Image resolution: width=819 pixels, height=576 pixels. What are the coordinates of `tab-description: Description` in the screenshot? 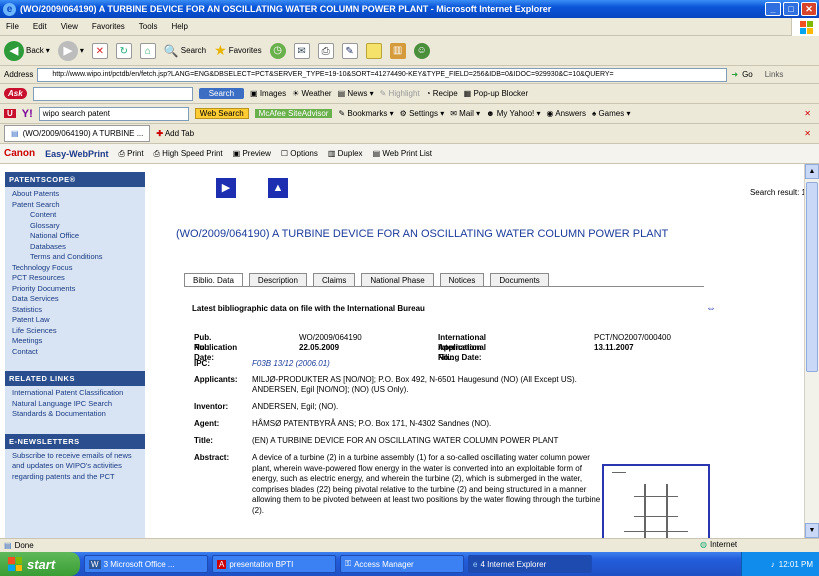 It's located at (277, 279).